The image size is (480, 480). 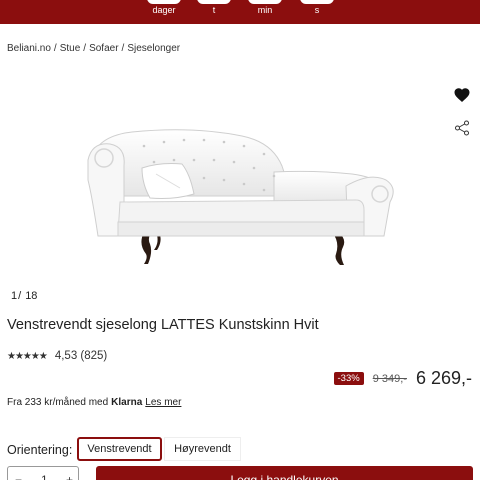 I want to click on orientation-label: Orientering:, so click(x=40, y=450).